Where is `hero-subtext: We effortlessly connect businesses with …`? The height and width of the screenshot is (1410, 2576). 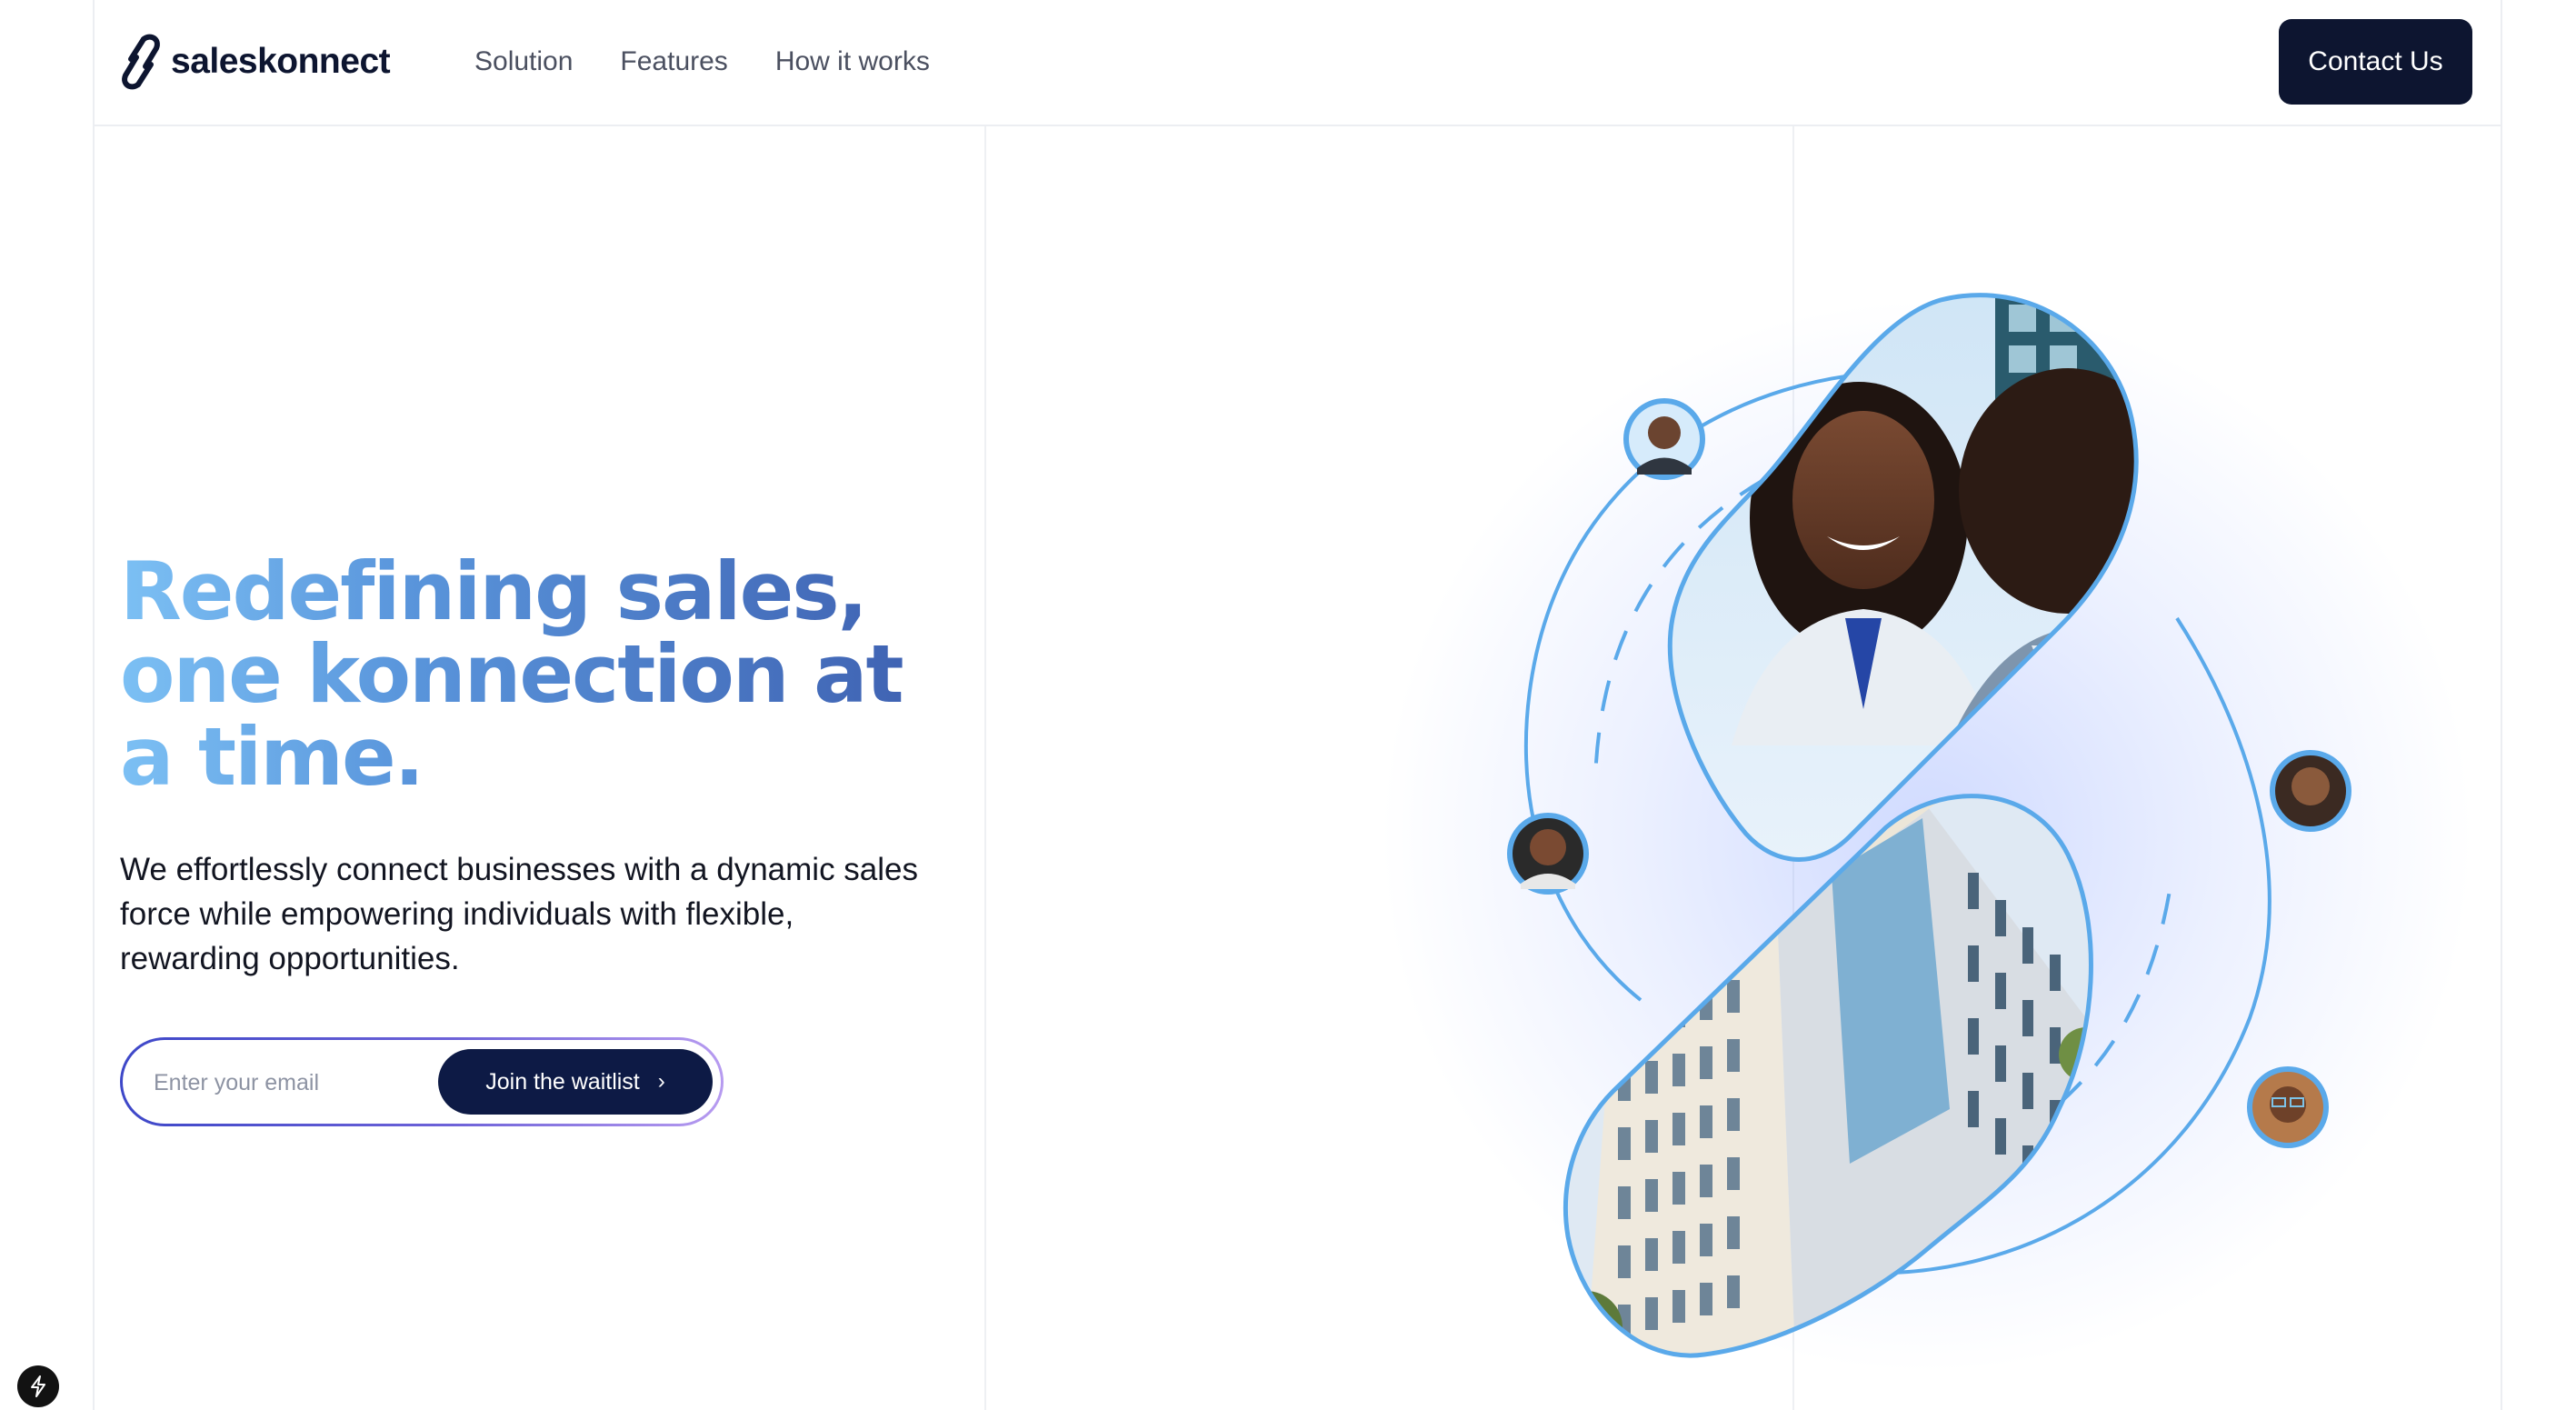
hero-subtext: We effortlessly connect businesses with … is located at coordinates (519, 914).